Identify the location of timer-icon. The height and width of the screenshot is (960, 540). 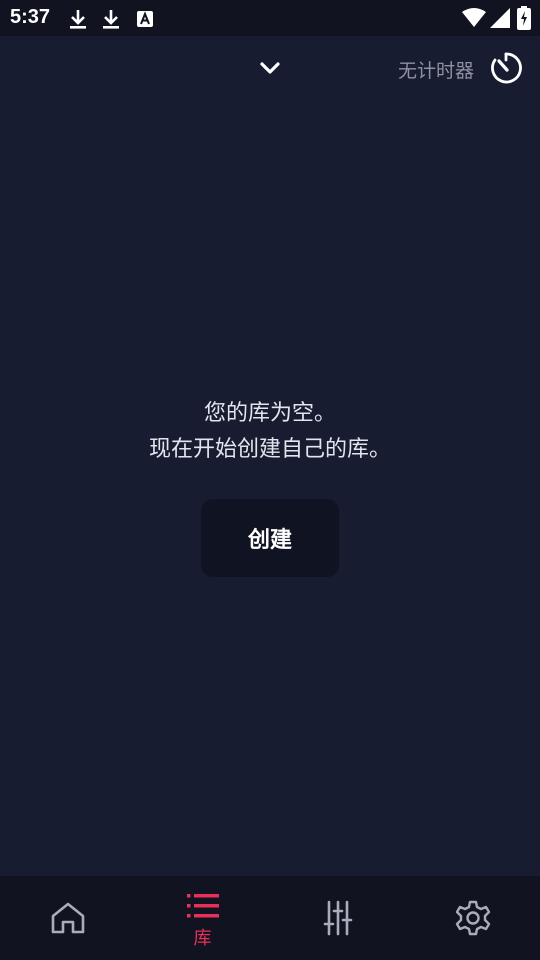
(506, 68).